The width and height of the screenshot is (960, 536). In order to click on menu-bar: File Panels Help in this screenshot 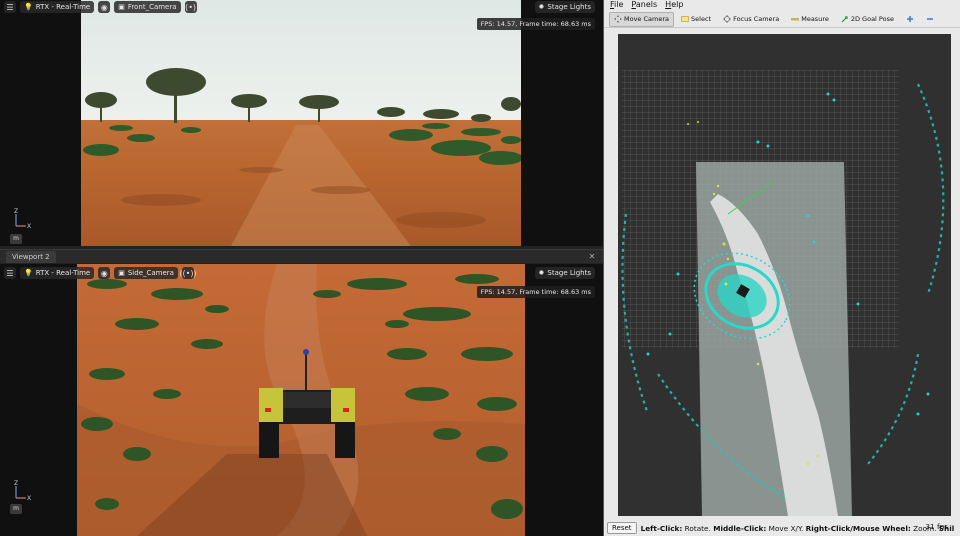, I will do `click(782, 5)`.